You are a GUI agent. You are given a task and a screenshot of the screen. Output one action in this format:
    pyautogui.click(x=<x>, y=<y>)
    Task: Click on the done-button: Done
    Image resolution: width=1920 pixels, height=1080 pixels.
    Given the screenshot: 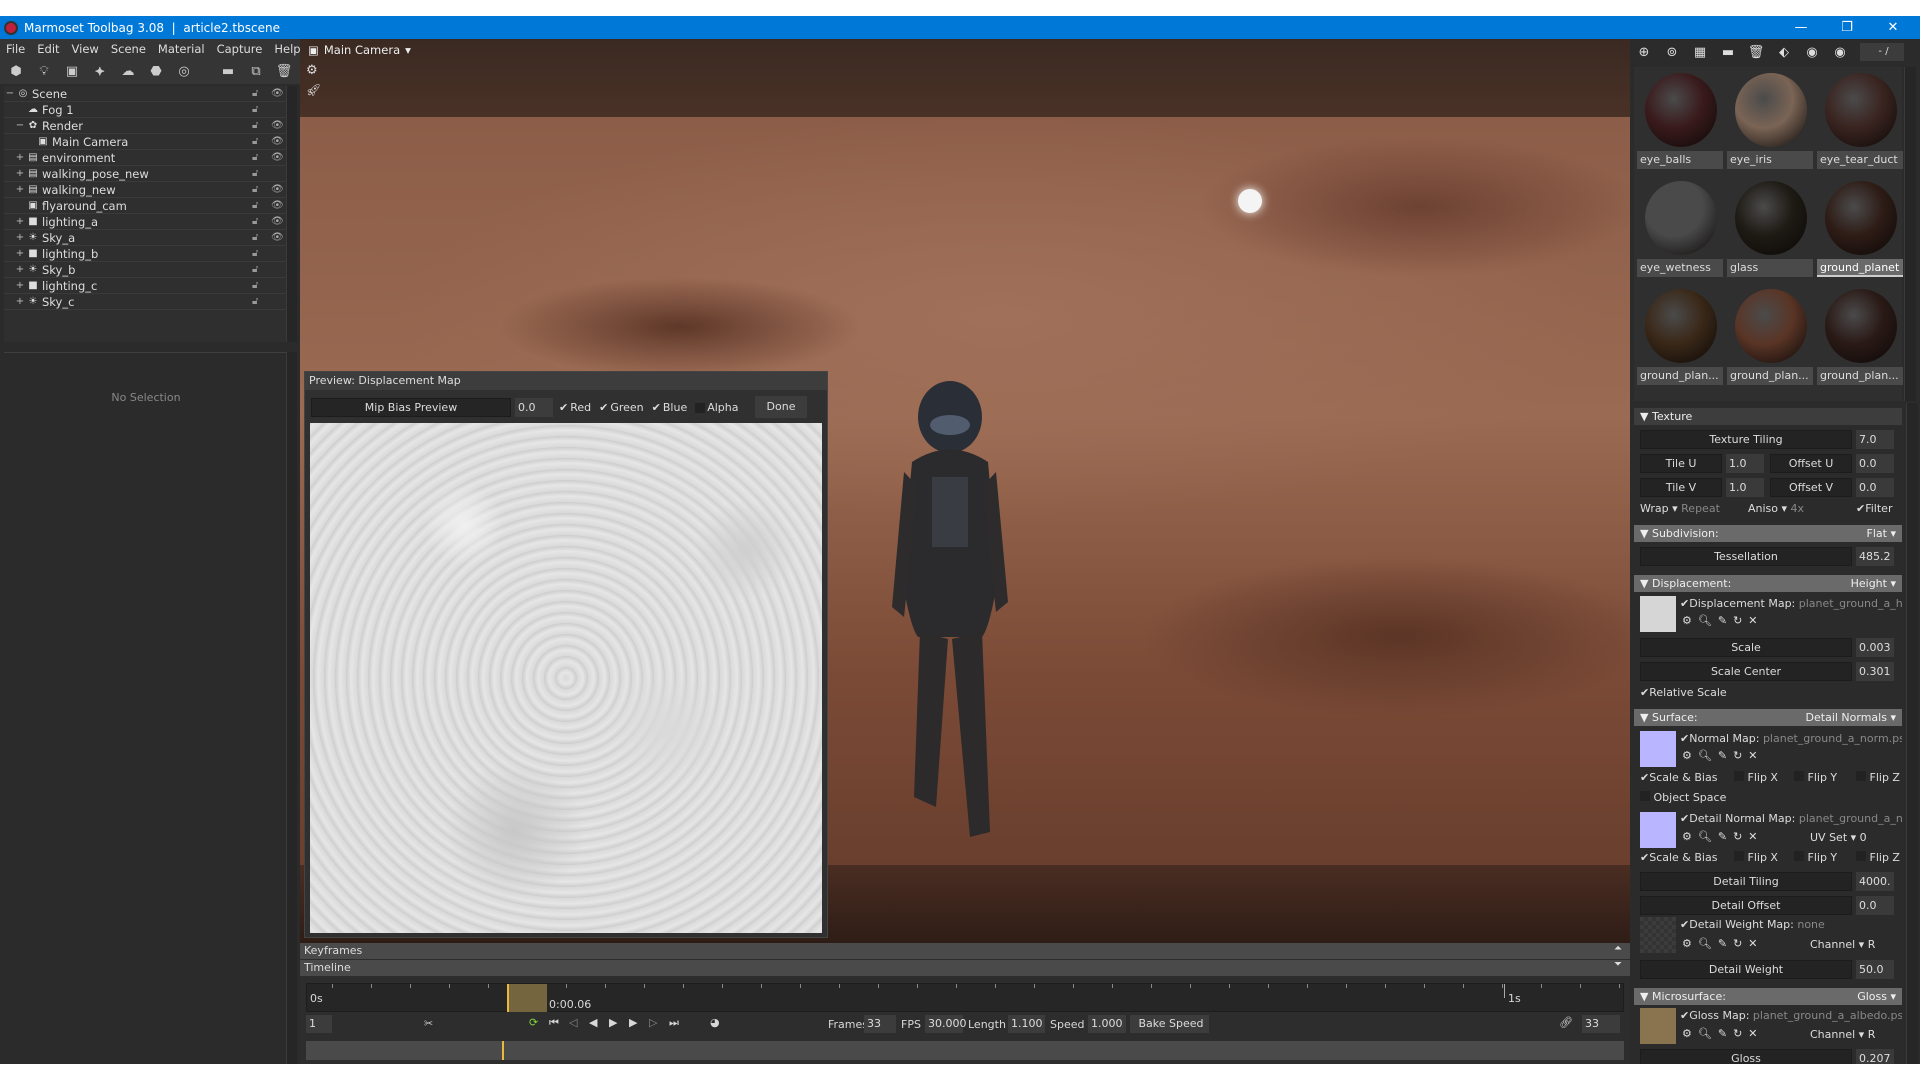 What is the action you would take?
    pyautogui.click(x=781, y=407)
    